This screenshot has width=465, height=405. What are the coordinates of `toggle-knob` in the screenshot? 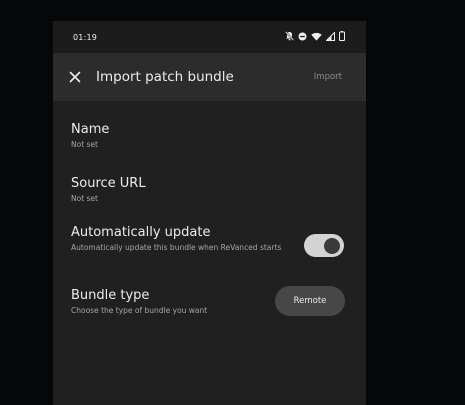 It's located at (332, 245).